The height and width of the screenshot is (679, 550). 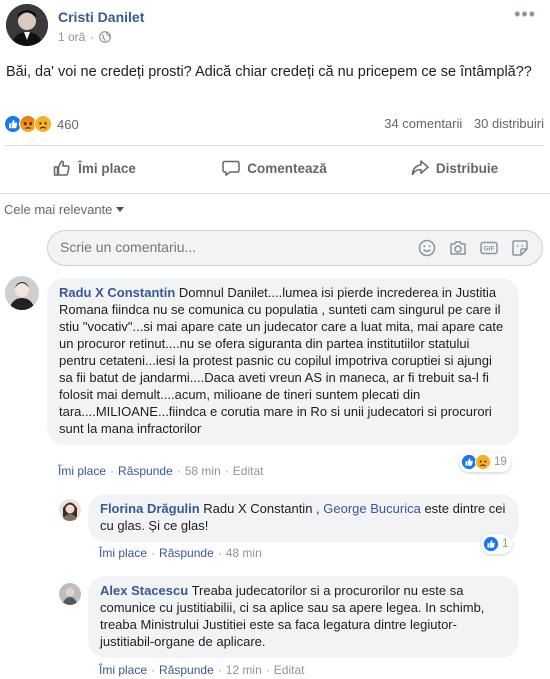 I want to click on reaction-count: 460, so click(x=68, y=124).